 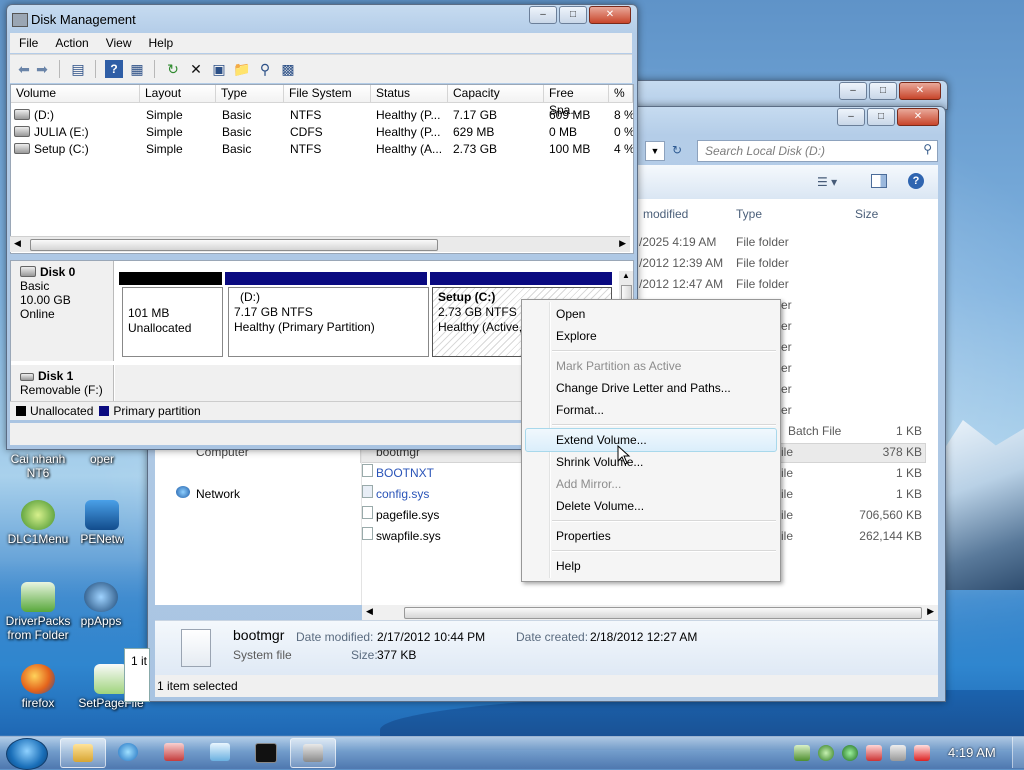 What do you see at coordinates (827, 182) in the screenshot?
I see `view-options-icon: ☰ ▾` at bounding box center [827, 182].